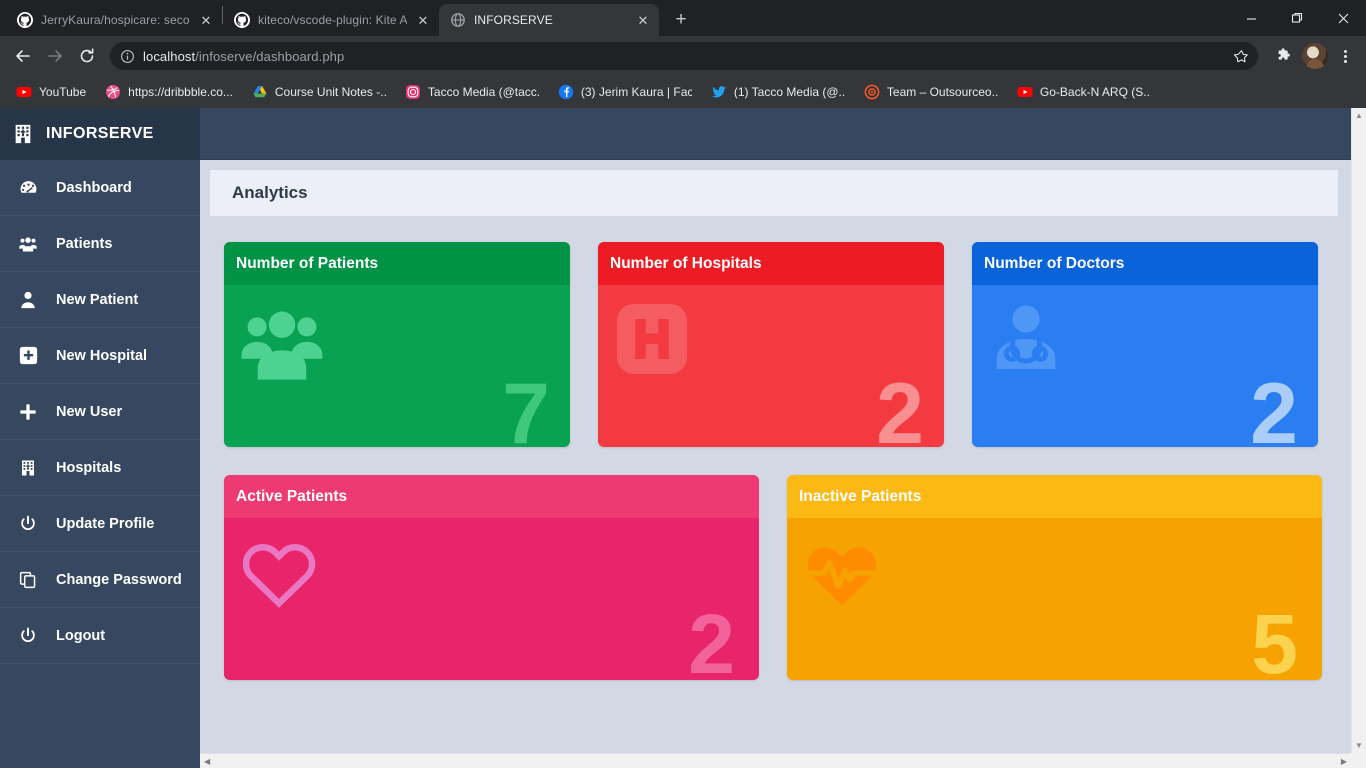 The width and height of the screenshot is (1366, 768). Describe the element at coordinates (1145, 263) in the screenshot. I see `stat-card-title: Number of Doctors` at that location.